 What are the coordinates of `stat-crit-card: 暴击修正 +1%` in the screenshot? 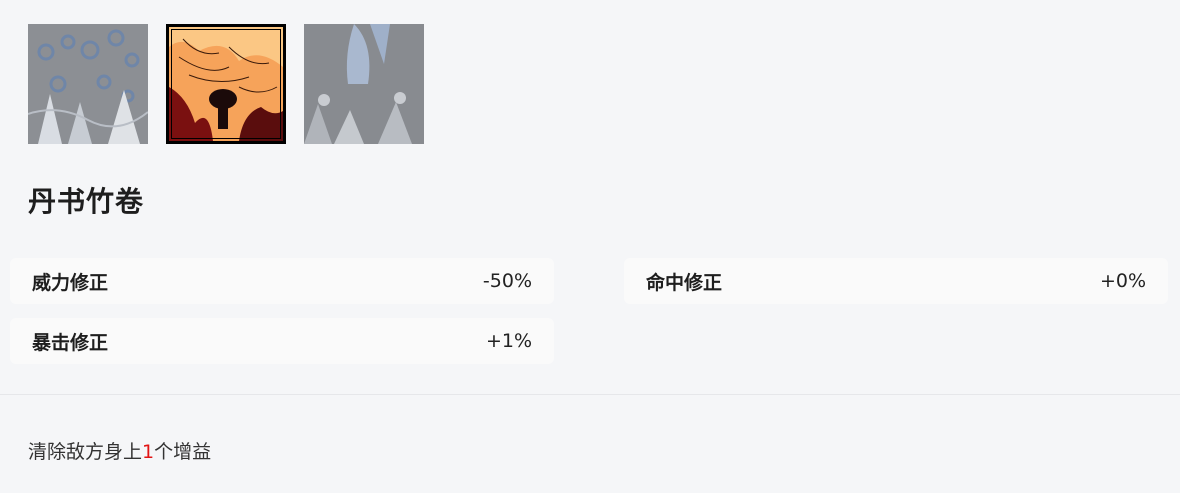 It's located at (282, 341).